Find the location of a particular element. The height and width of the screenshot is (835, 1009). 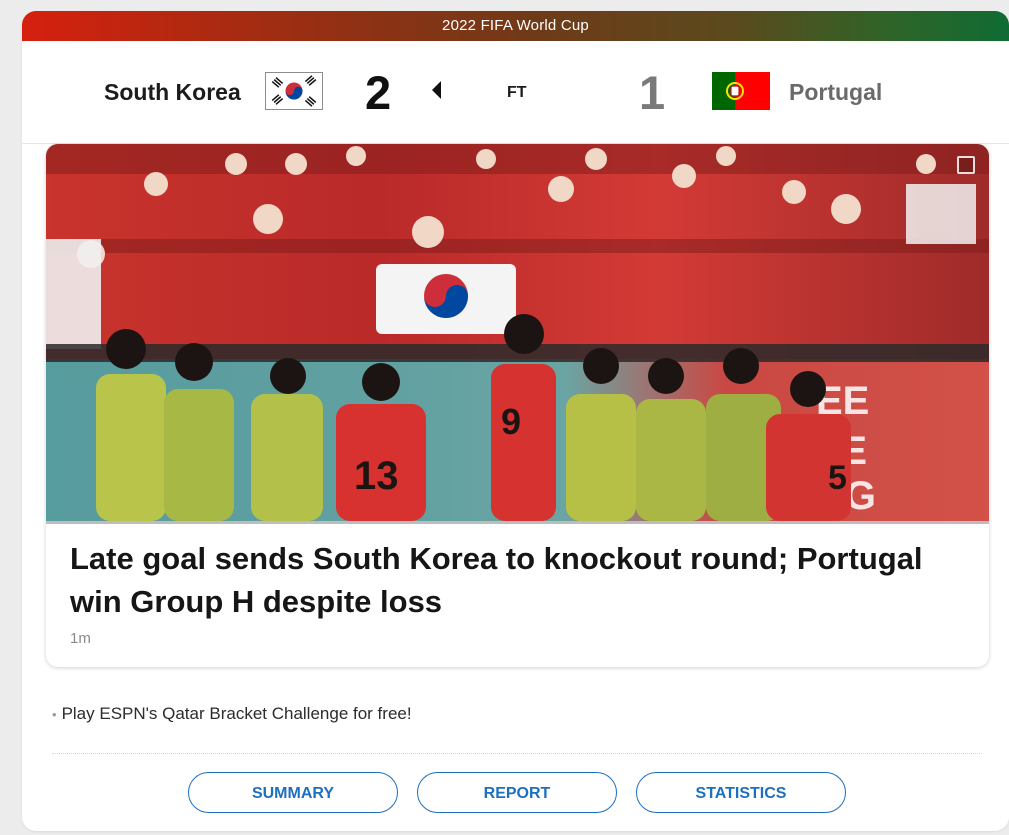

away-team-score: 1 is located at coordinates (652, 92).